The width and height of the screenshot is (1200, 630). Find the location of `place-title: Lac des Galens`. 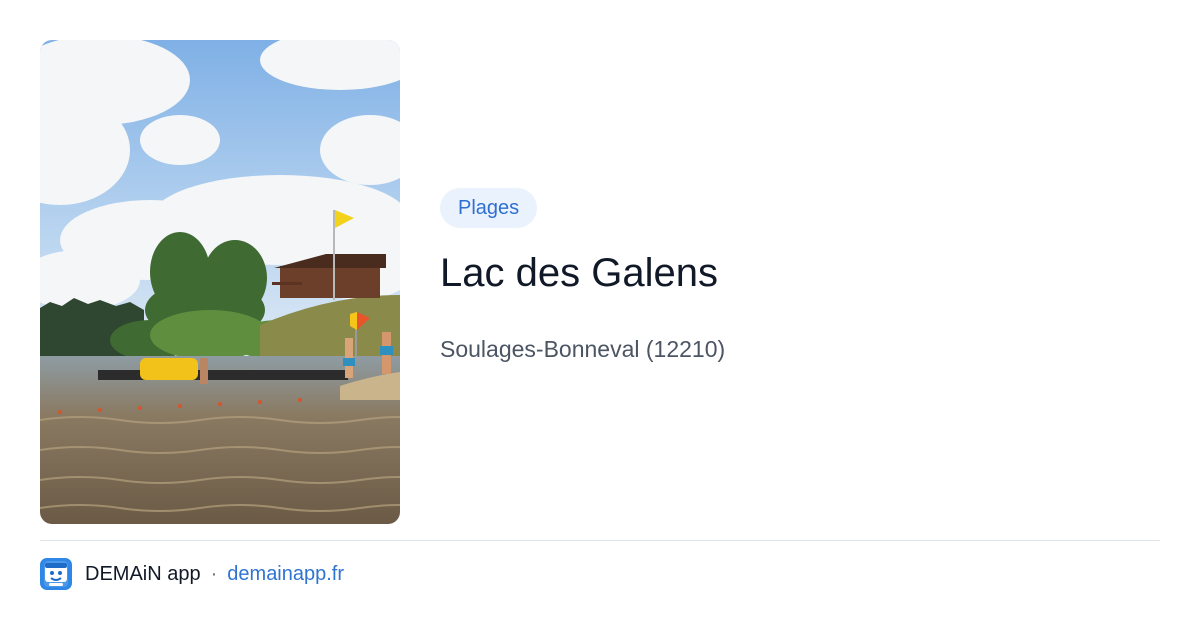

place-title: Lac des Galens is located at coordinates (579, 273).